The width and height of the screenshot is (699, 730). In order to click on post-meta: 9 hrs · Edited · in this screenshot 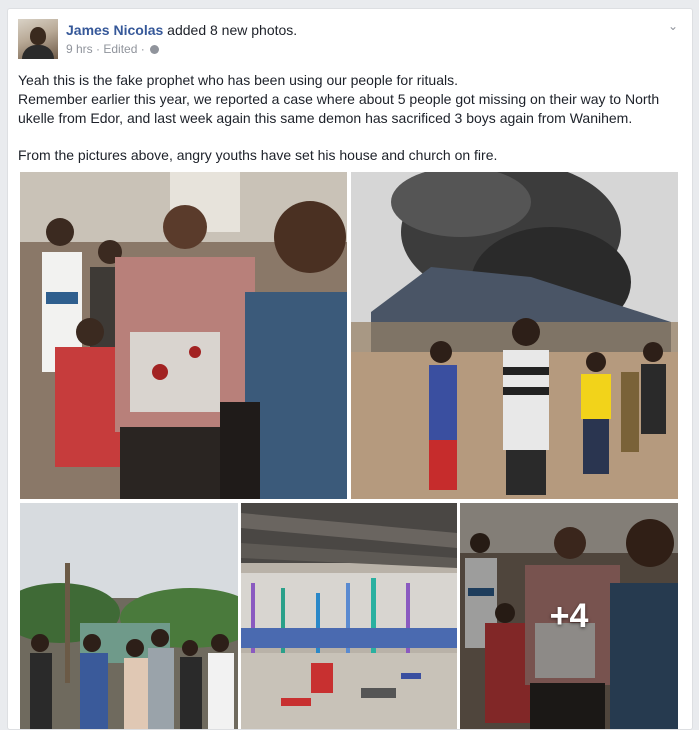, I will do `click(113, 49)`.